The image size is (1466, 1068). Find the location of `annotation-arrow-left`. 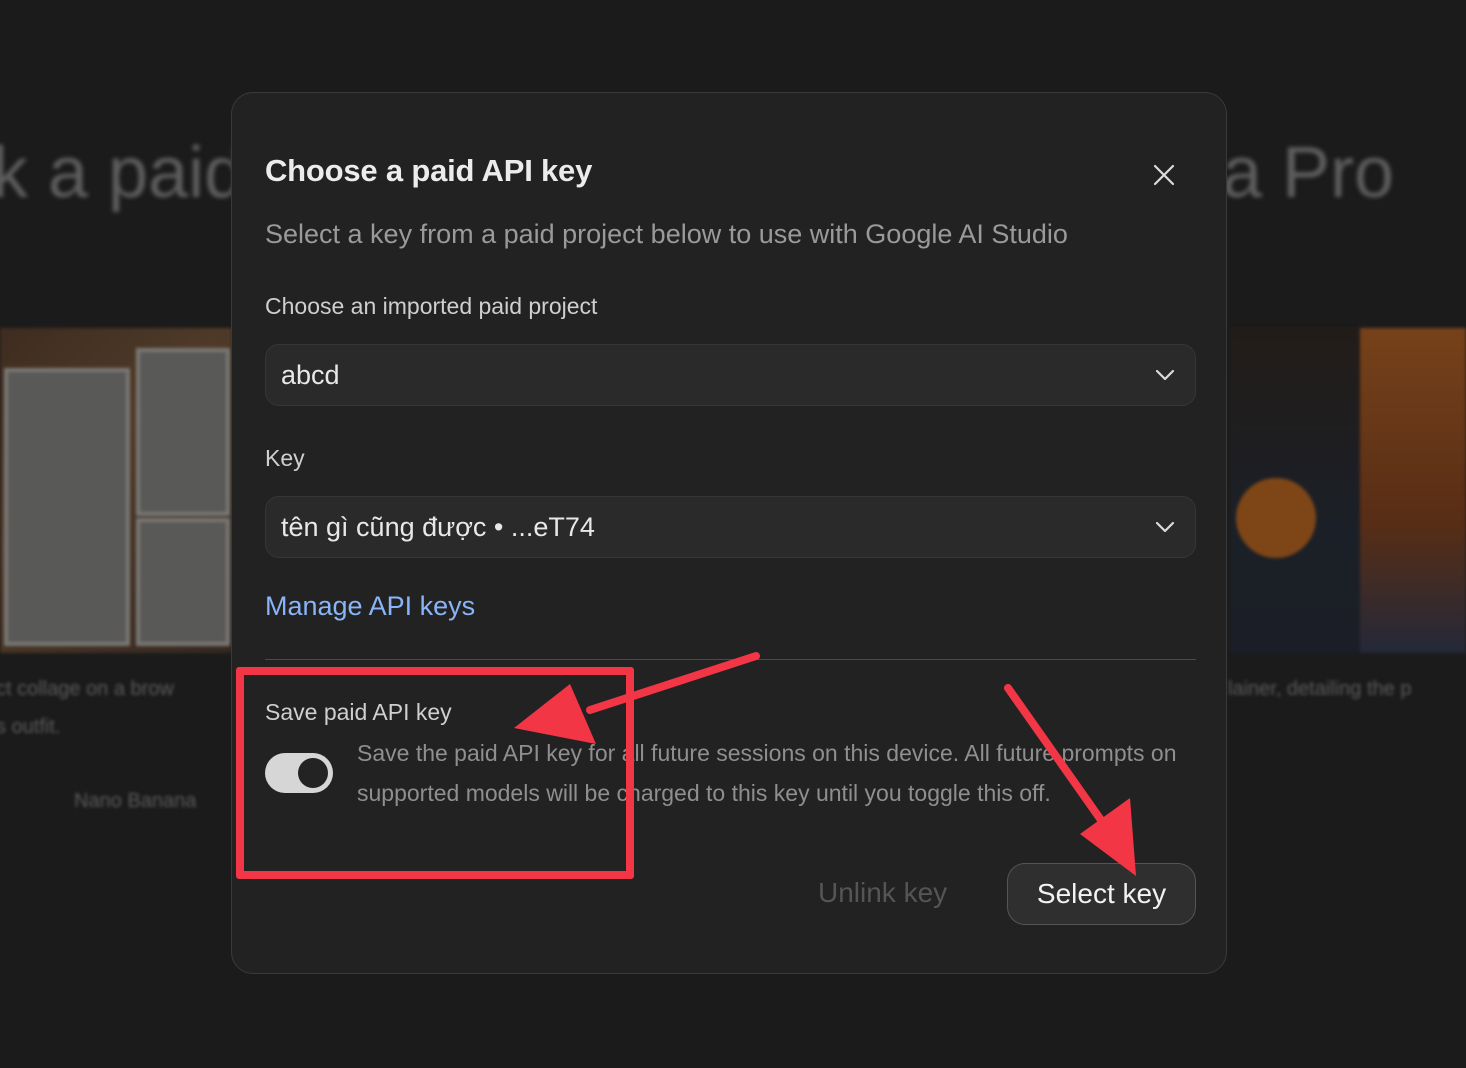

annotation-arrow-left is located at coordinates (637, 698).